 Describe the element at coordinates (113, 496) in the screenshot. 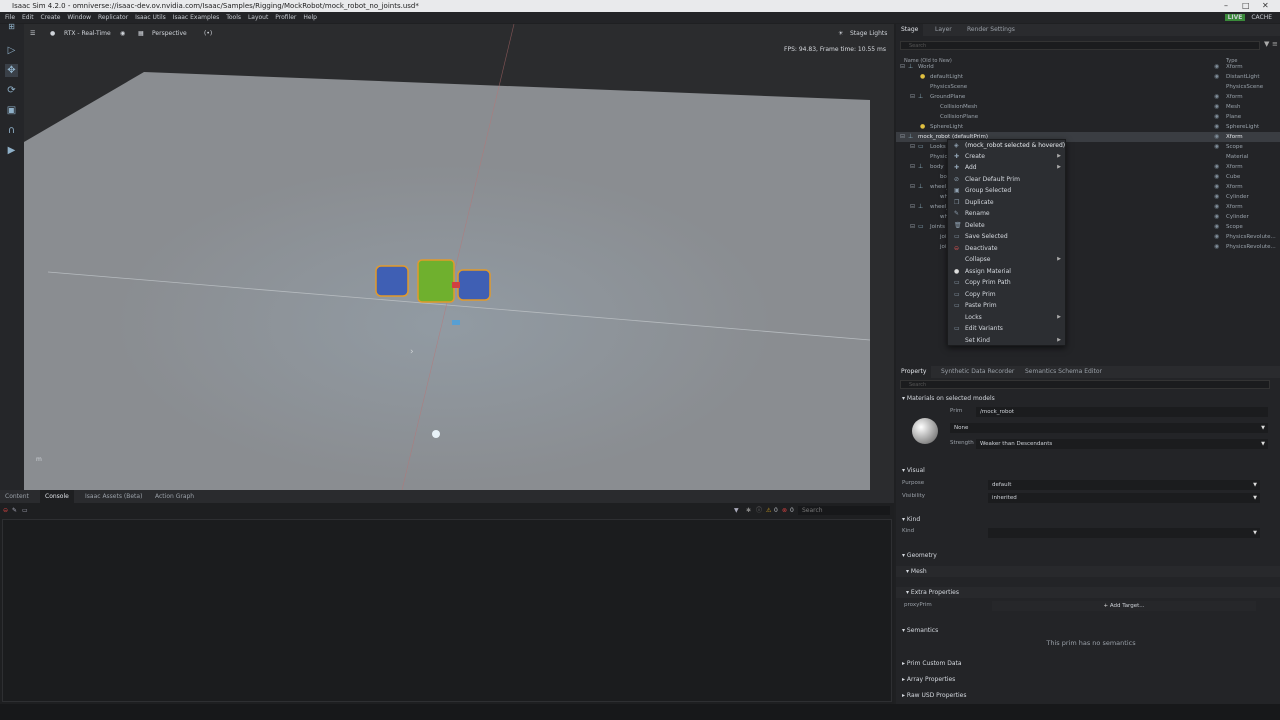

I see `tab-isaac-assets: Isaac Assets (Beta)` at that location.